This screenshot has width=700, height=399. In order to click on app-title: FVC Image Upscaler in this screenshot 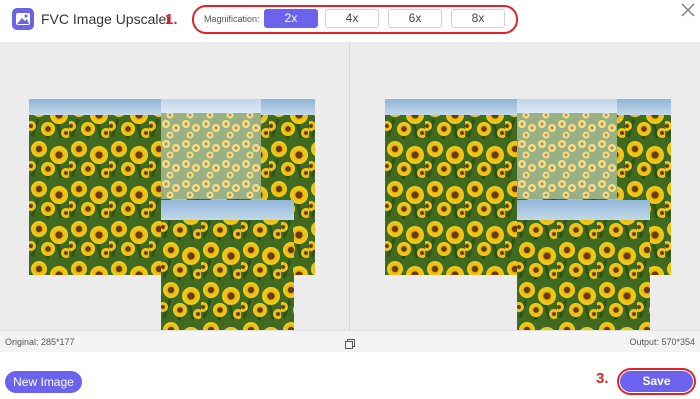, I will do `click(106, 19)`.